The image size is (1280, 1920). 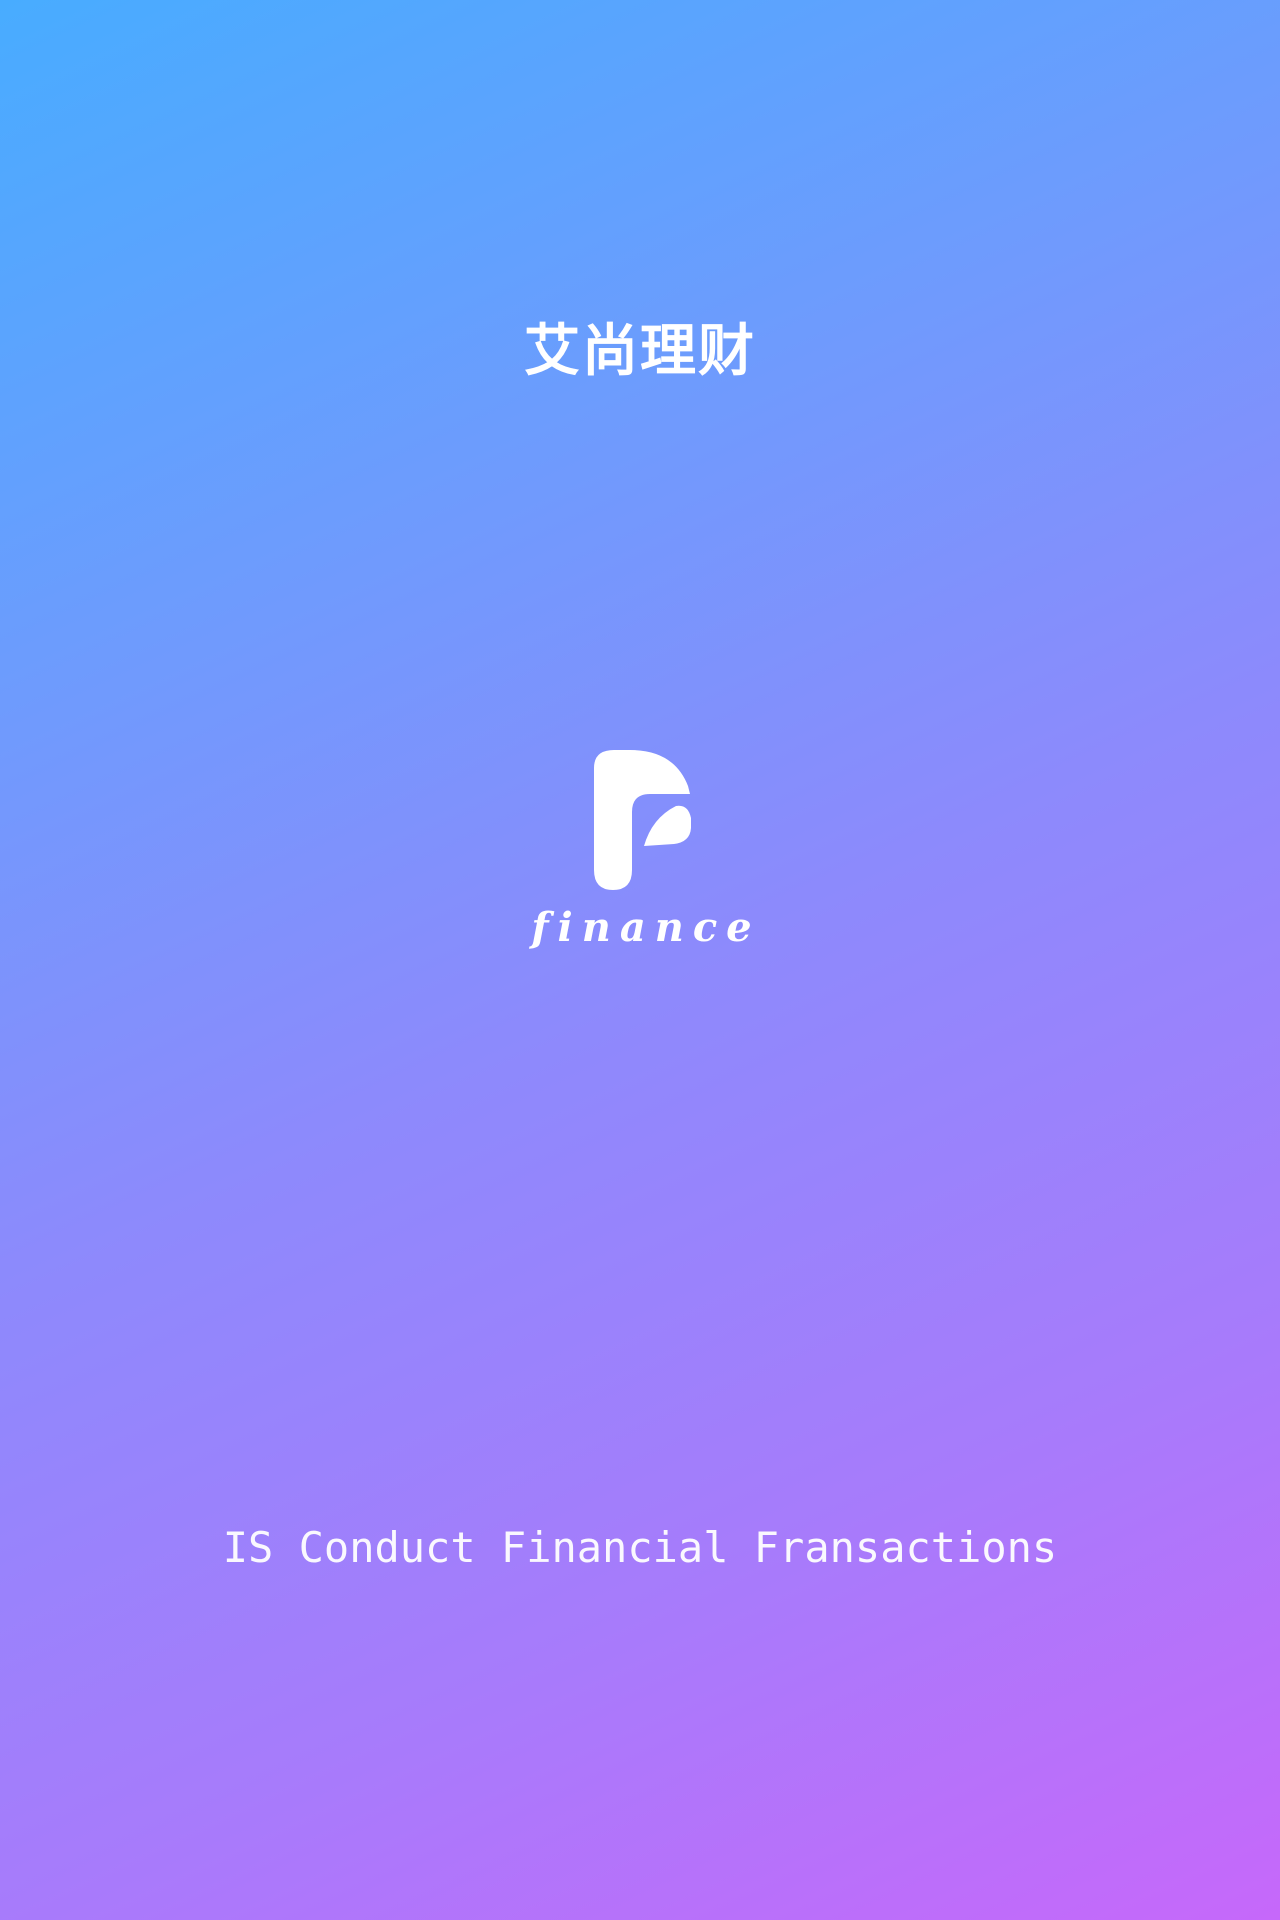 What do you see at coordinates (640, 1547) in the screenshot?
I see `tagline: IS Conduct Financial Fransactions` at bounding box center [640, 1547].